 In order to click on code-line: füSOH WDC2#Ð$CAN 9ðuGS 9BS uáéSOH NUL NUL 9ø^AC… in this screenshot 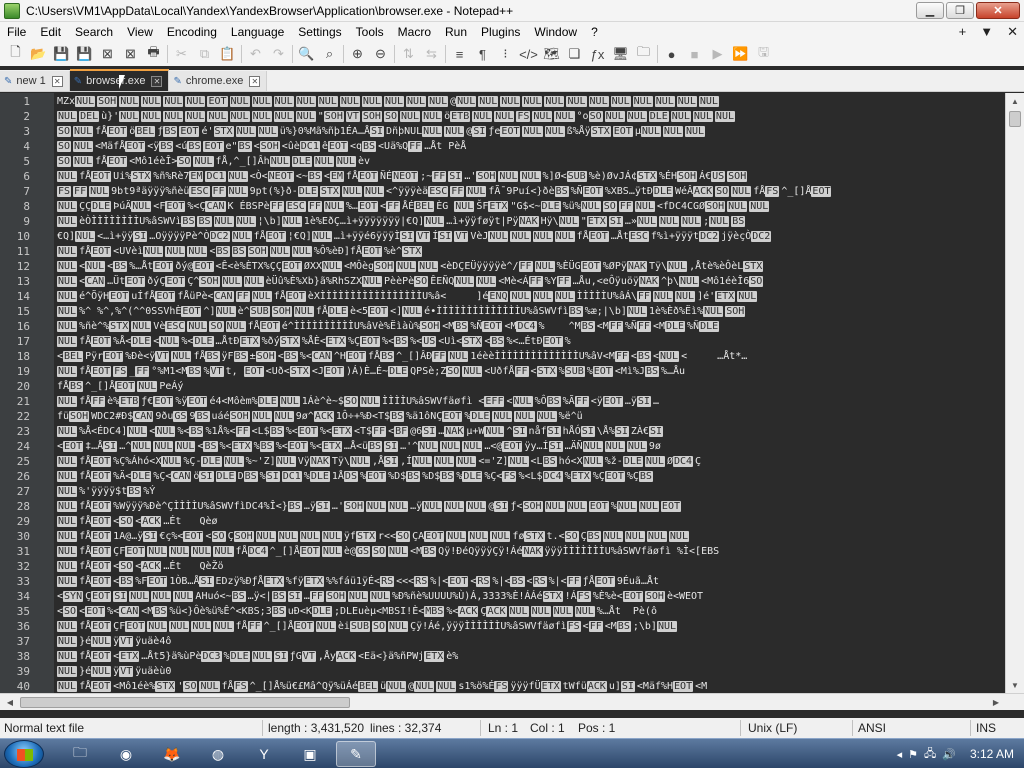, I will do `click(530, 416)`.